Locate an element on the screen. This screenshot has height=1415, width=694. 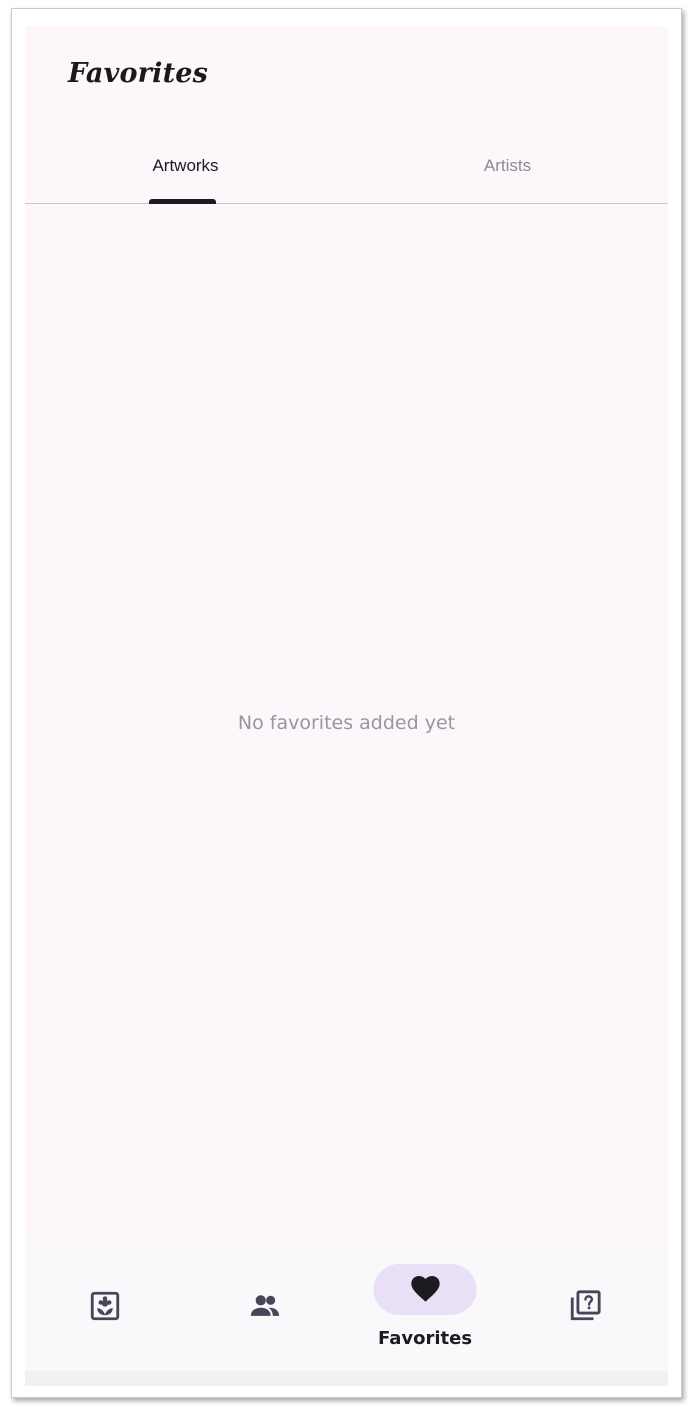
selected-indicator-pill is located at coordinates (425, 1289).